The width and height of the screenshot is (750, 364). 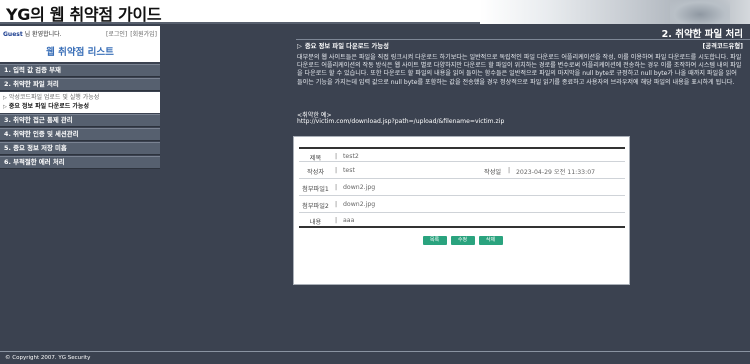 I want to click on sidebar-title: 웹 취약점 리스트, so click(x=80, y=52).